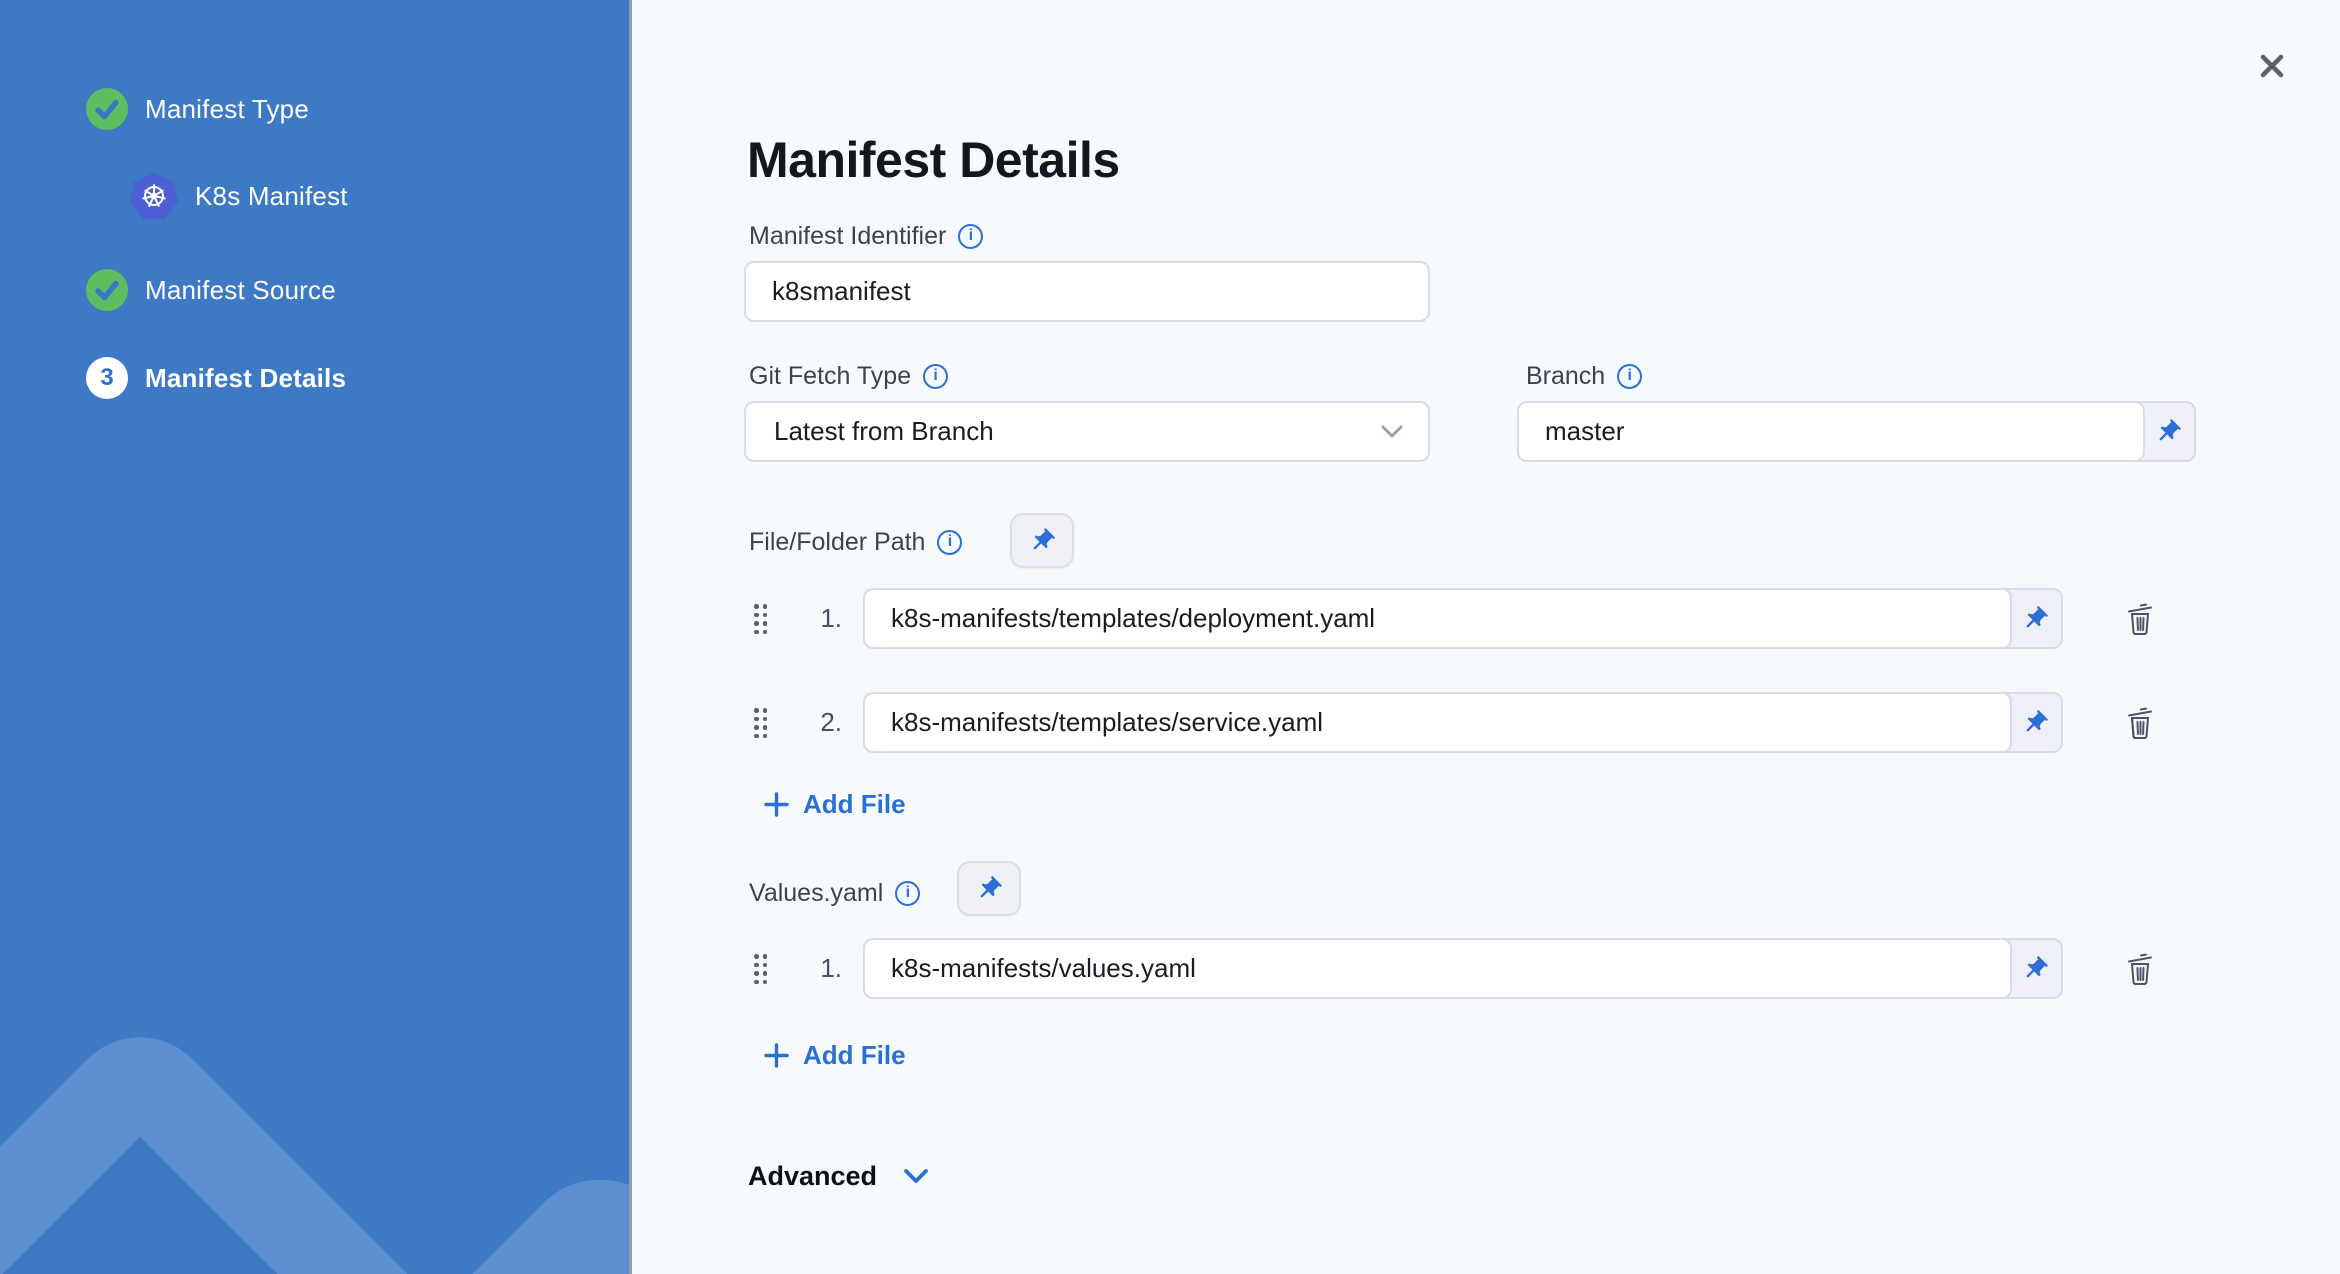  I want to click on sidebar-step-manifest-type: Manifest Type, so click(197, 109).